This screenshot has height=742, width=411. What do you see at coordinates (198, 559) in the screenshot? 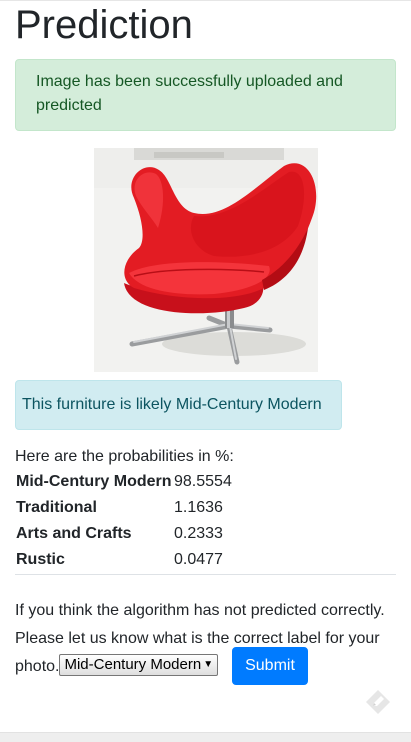
I see `probability-value: 0.0477` at bounding box center [198, 559].